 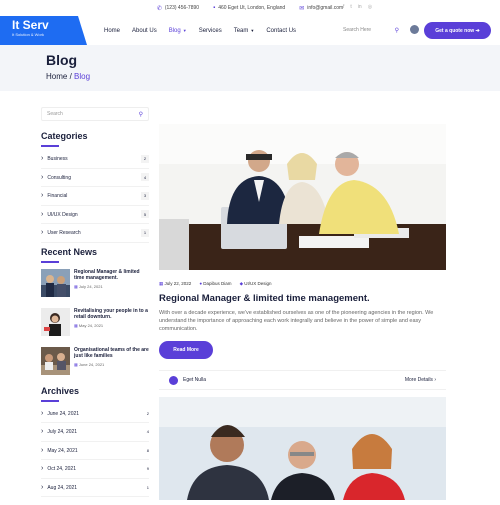 What do you see at coordinates (95, 215) in the screenshot?
I see `category-item: UI/UX Design5` at bounding box center [95, 215].